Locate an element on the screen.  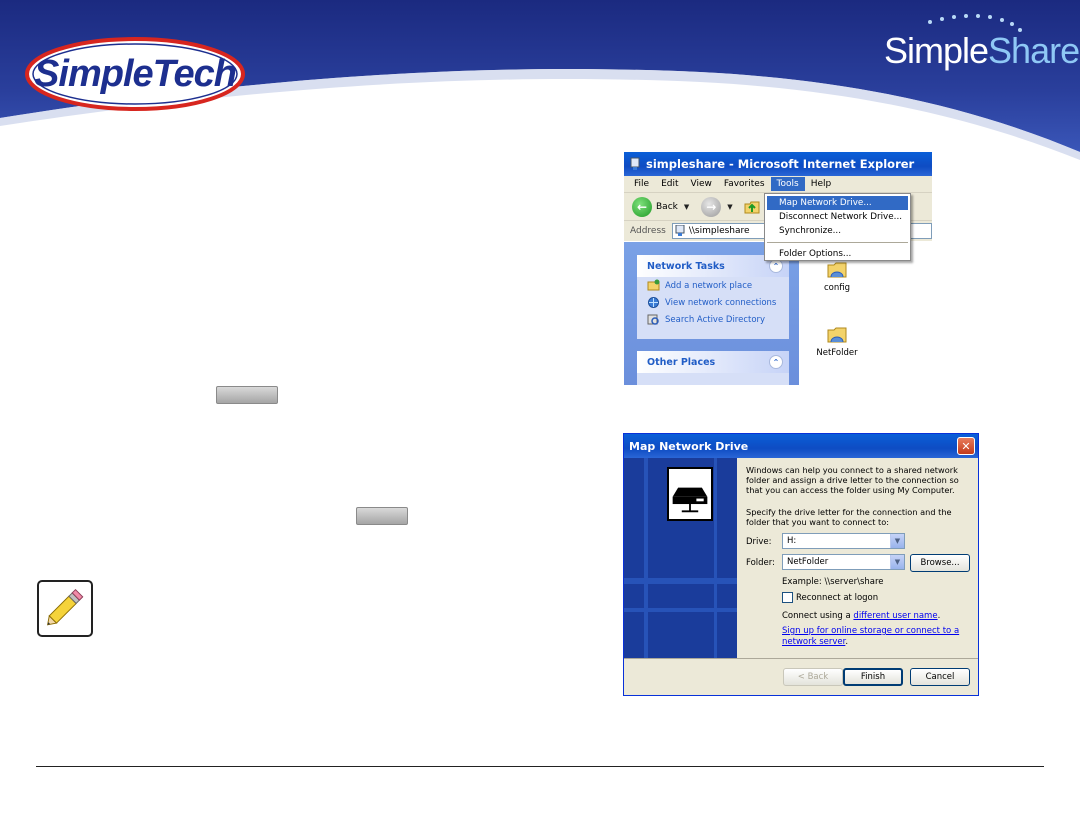
menu-favorites: Favorites is located at coordinates (744, 184).